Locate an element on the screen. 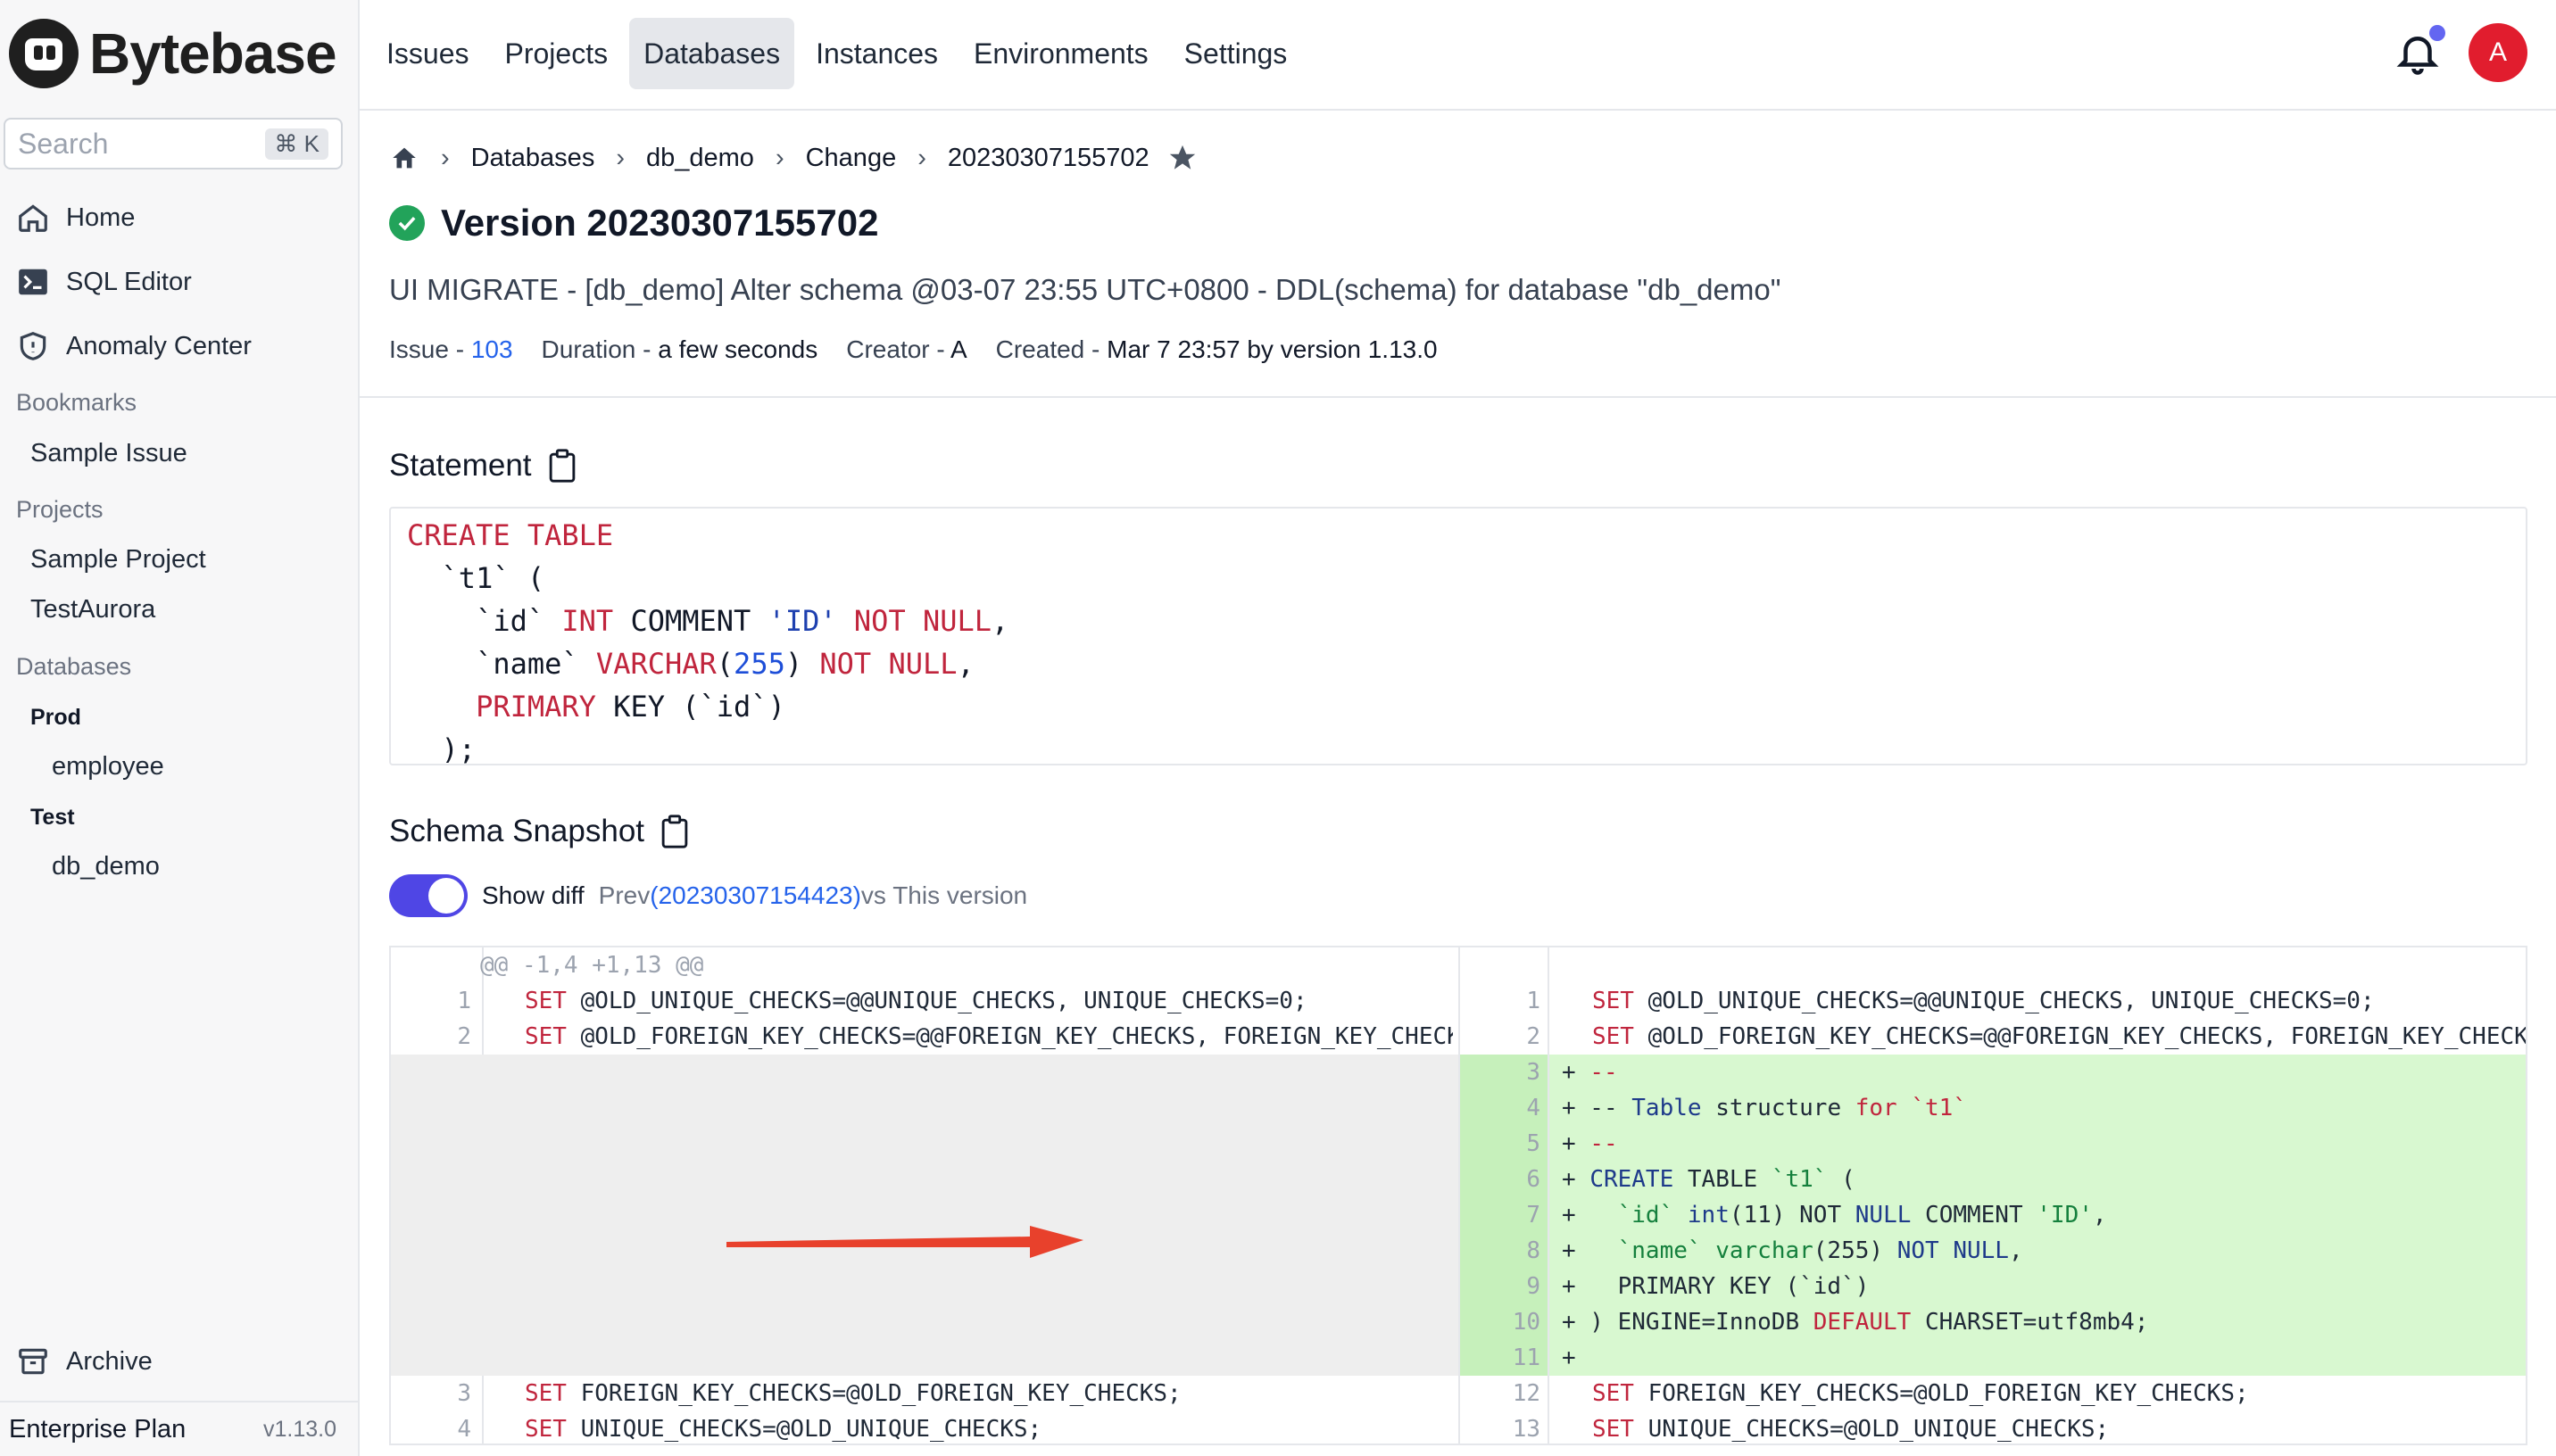 This screenshot has width=2556, height=1456. line-number: 8 is located at coordinates (1533, 1250).